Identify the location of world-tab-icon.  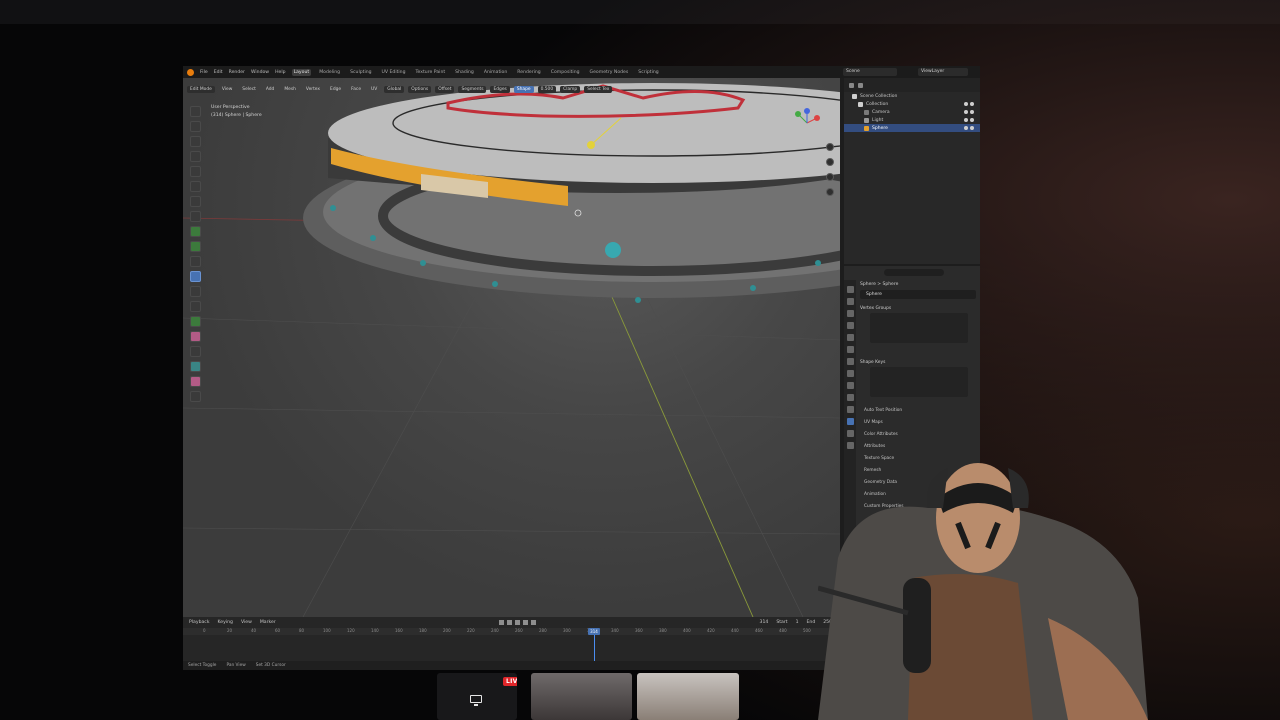
(850, 349).